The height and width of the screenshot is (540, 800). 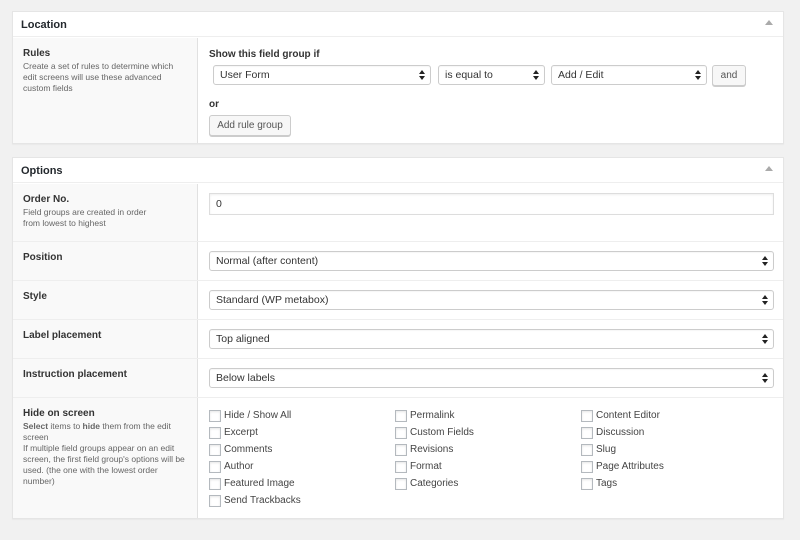 I want to click on location-title: Location, so click(x=44, y=25).